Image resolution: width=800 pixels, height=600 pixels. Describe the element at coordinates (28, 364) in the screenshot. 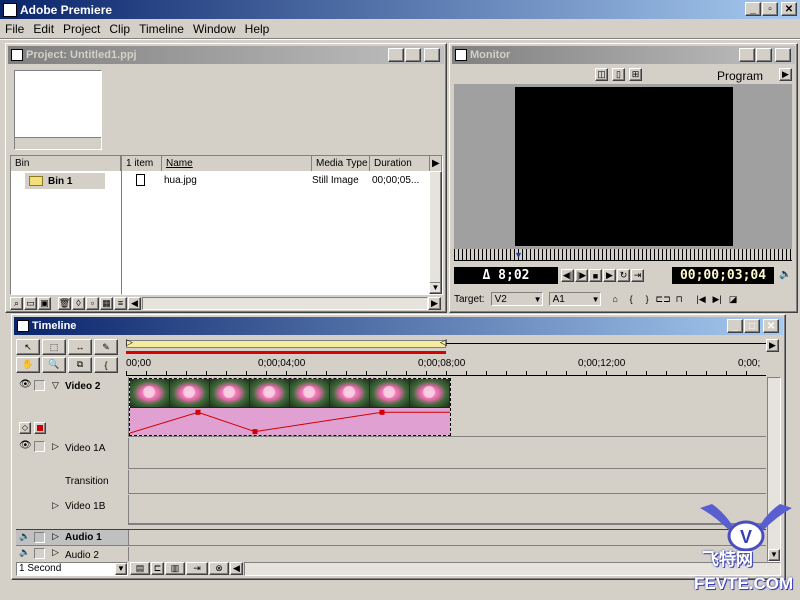

I see `hand-tool-icon: ✋` at that location.